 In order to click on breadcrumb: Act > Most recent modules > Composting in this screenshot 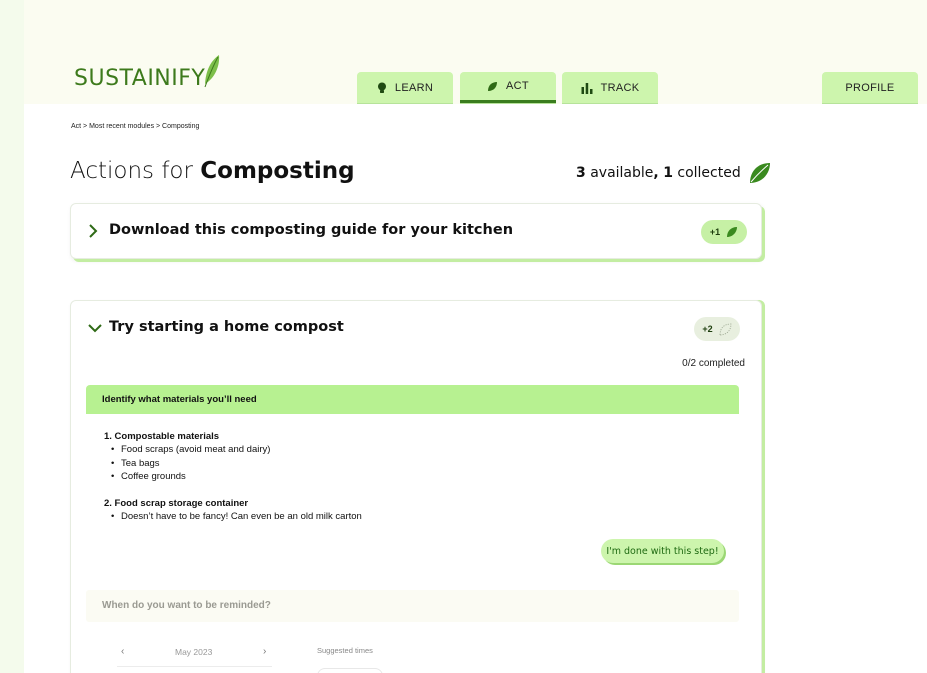, I will do `click(135, 126)`.